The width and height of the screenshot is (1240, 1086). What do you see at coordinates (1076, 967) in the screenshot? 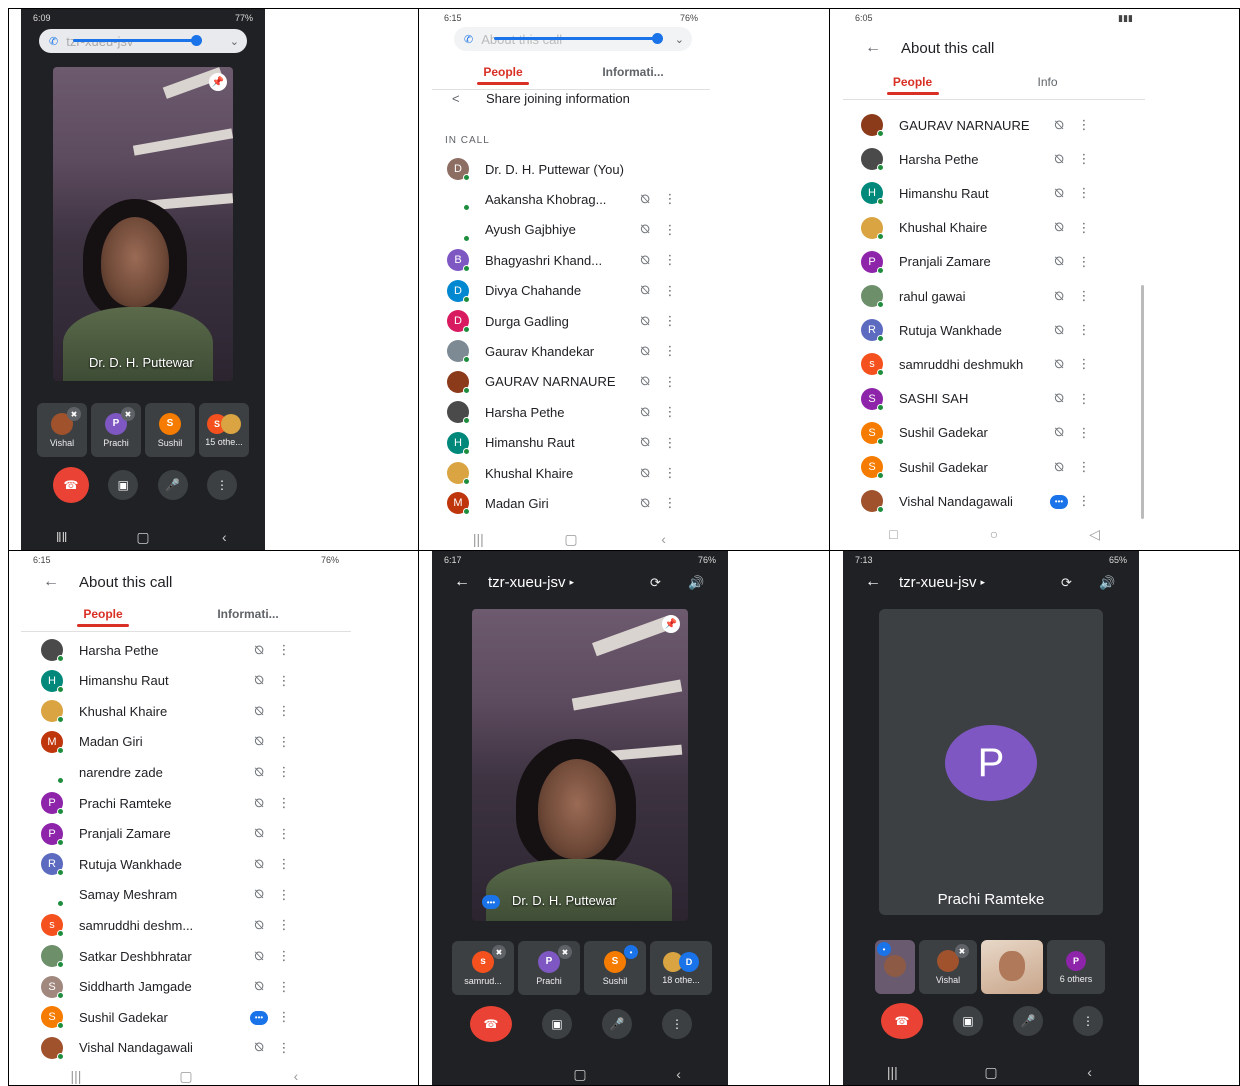
I see `tile-others: P 6 others` at bounding box center [1076, 967].